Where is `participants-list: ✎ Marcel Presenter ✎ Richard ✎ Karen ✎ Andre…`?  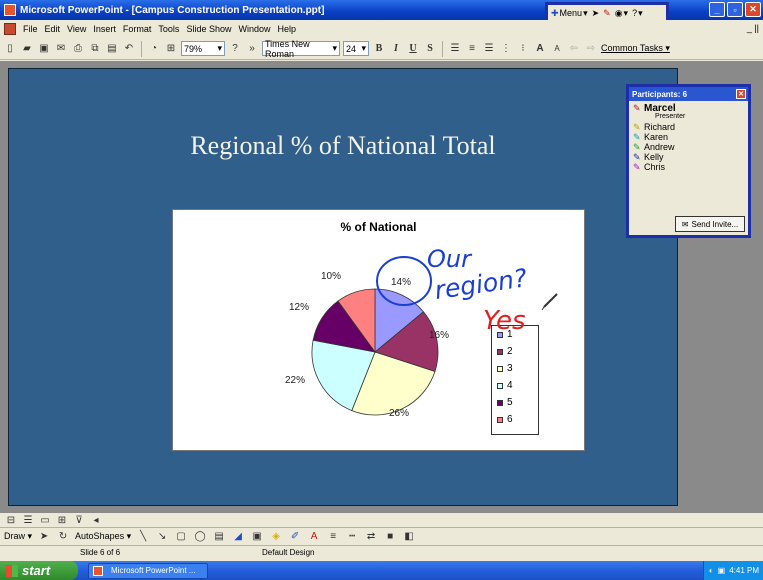 participants-list: ✎ Marcel Presenter ✎ Richard ✎ Karen ✎ Andre… is located at coordinates (688, 137).